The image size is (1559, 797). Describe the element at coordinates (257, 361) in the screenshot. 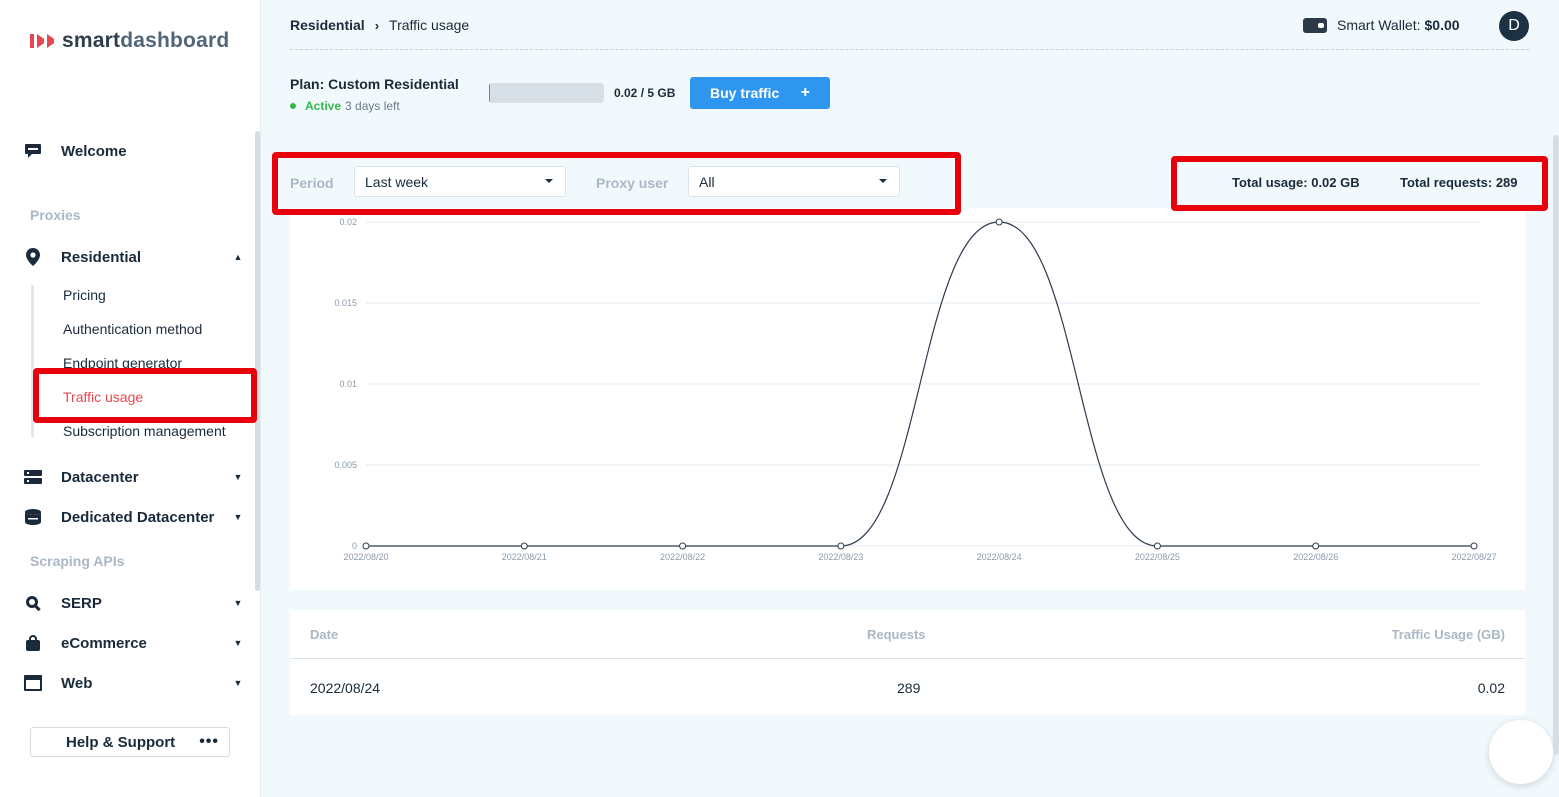

I see `sidebar-scrollbar` at that location.